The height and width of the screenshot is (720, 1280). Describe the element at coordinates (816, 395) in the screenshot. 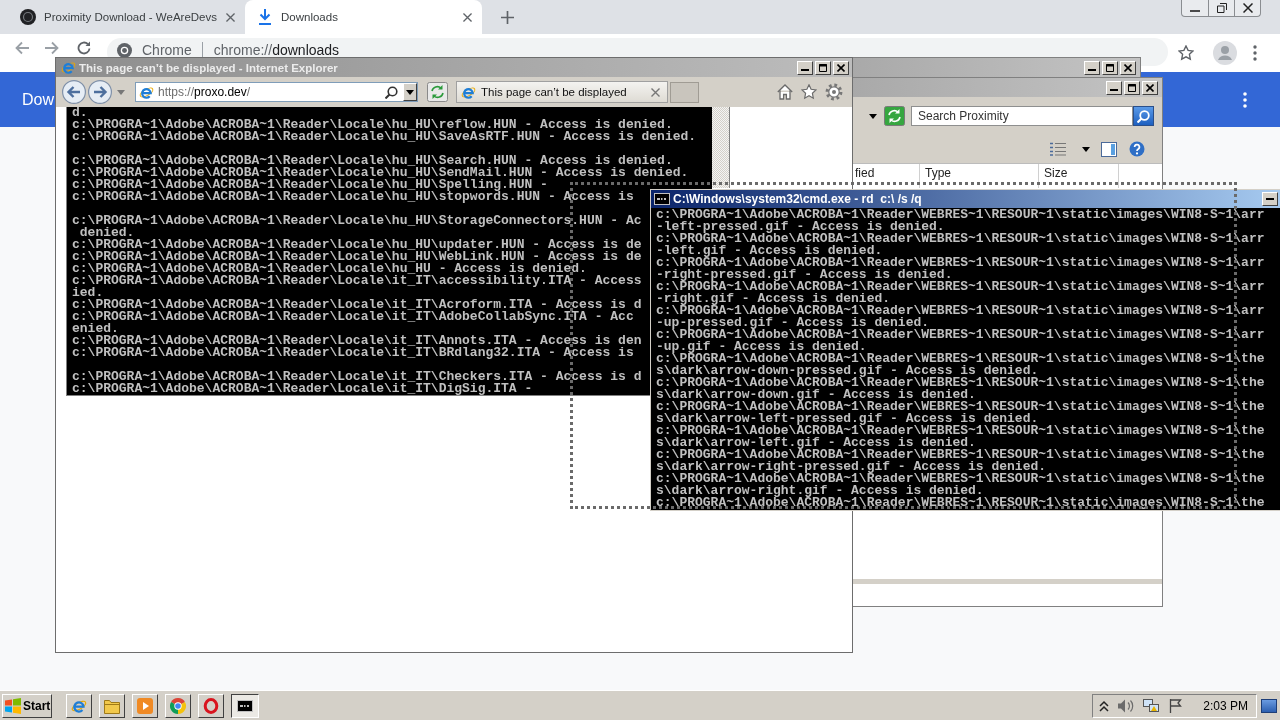

I see `console-line: s\dark\arrow-down.gif - Access is denied.` at that location.